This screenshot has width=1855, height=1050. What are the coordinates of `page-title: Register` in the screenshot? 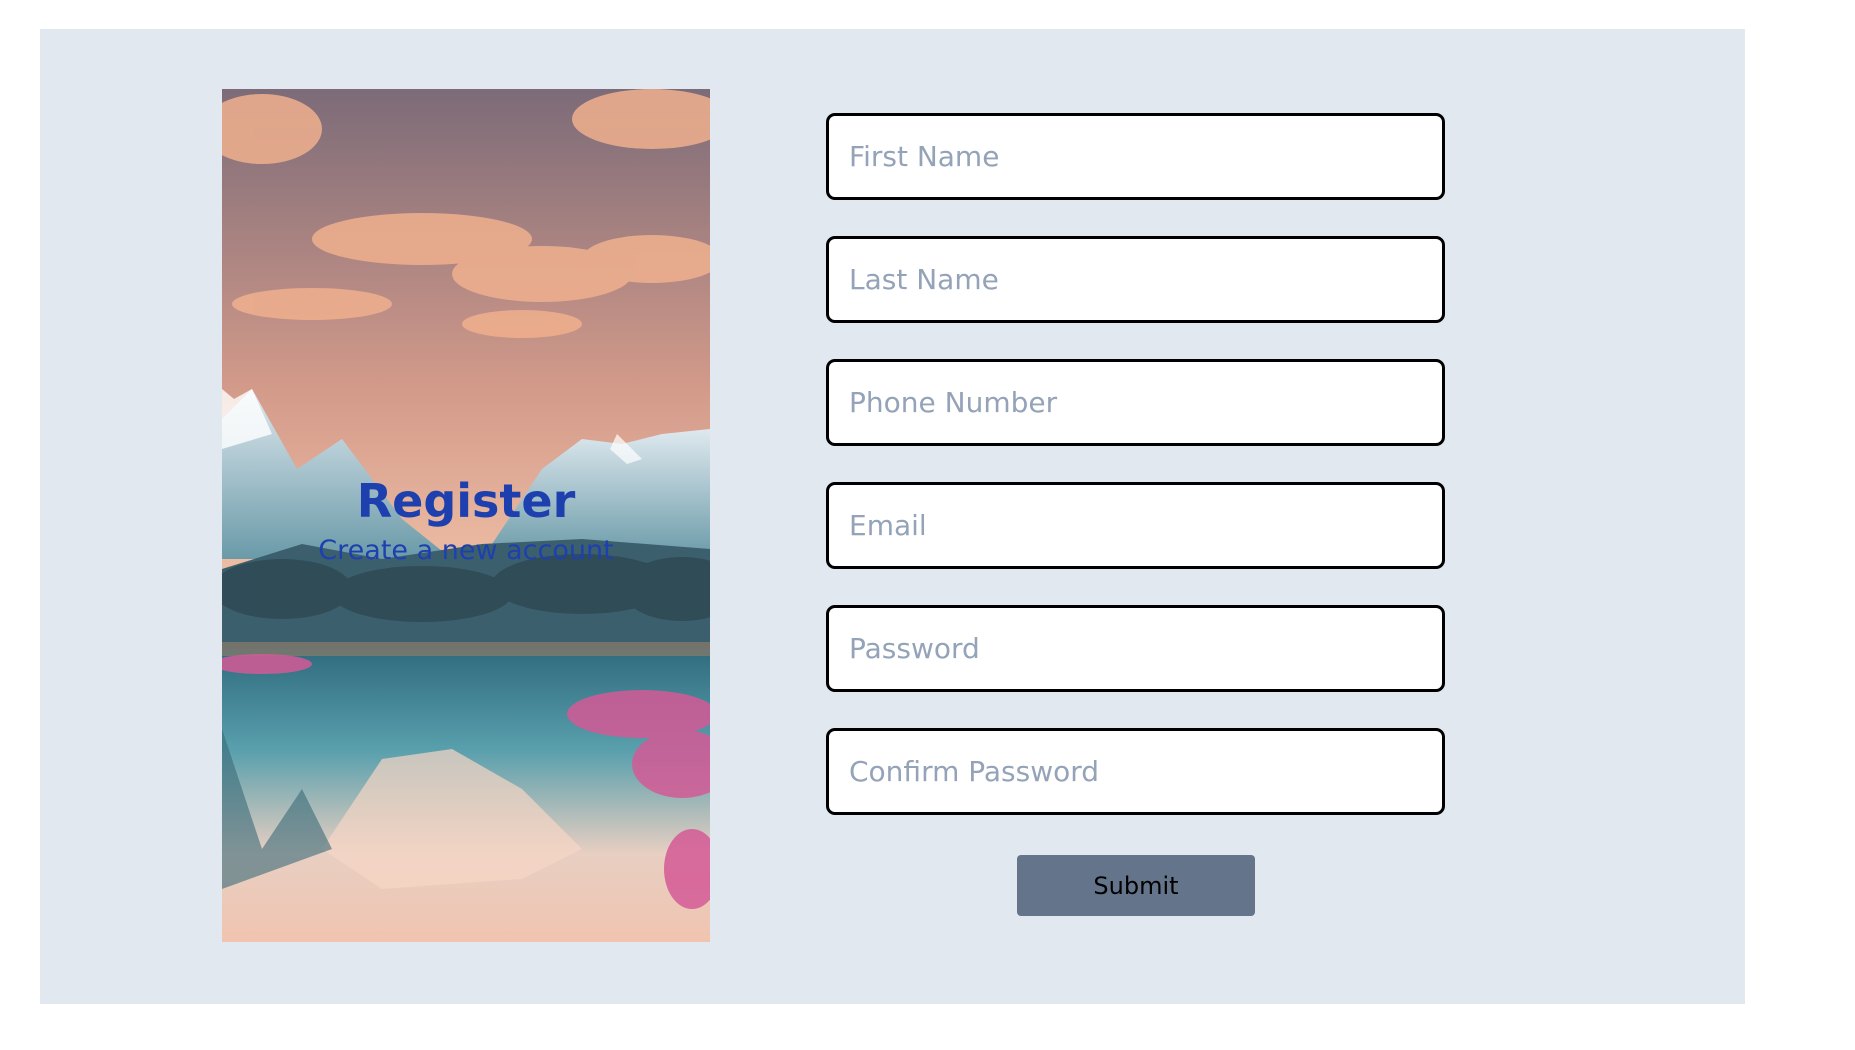 It's located at (466, 501).